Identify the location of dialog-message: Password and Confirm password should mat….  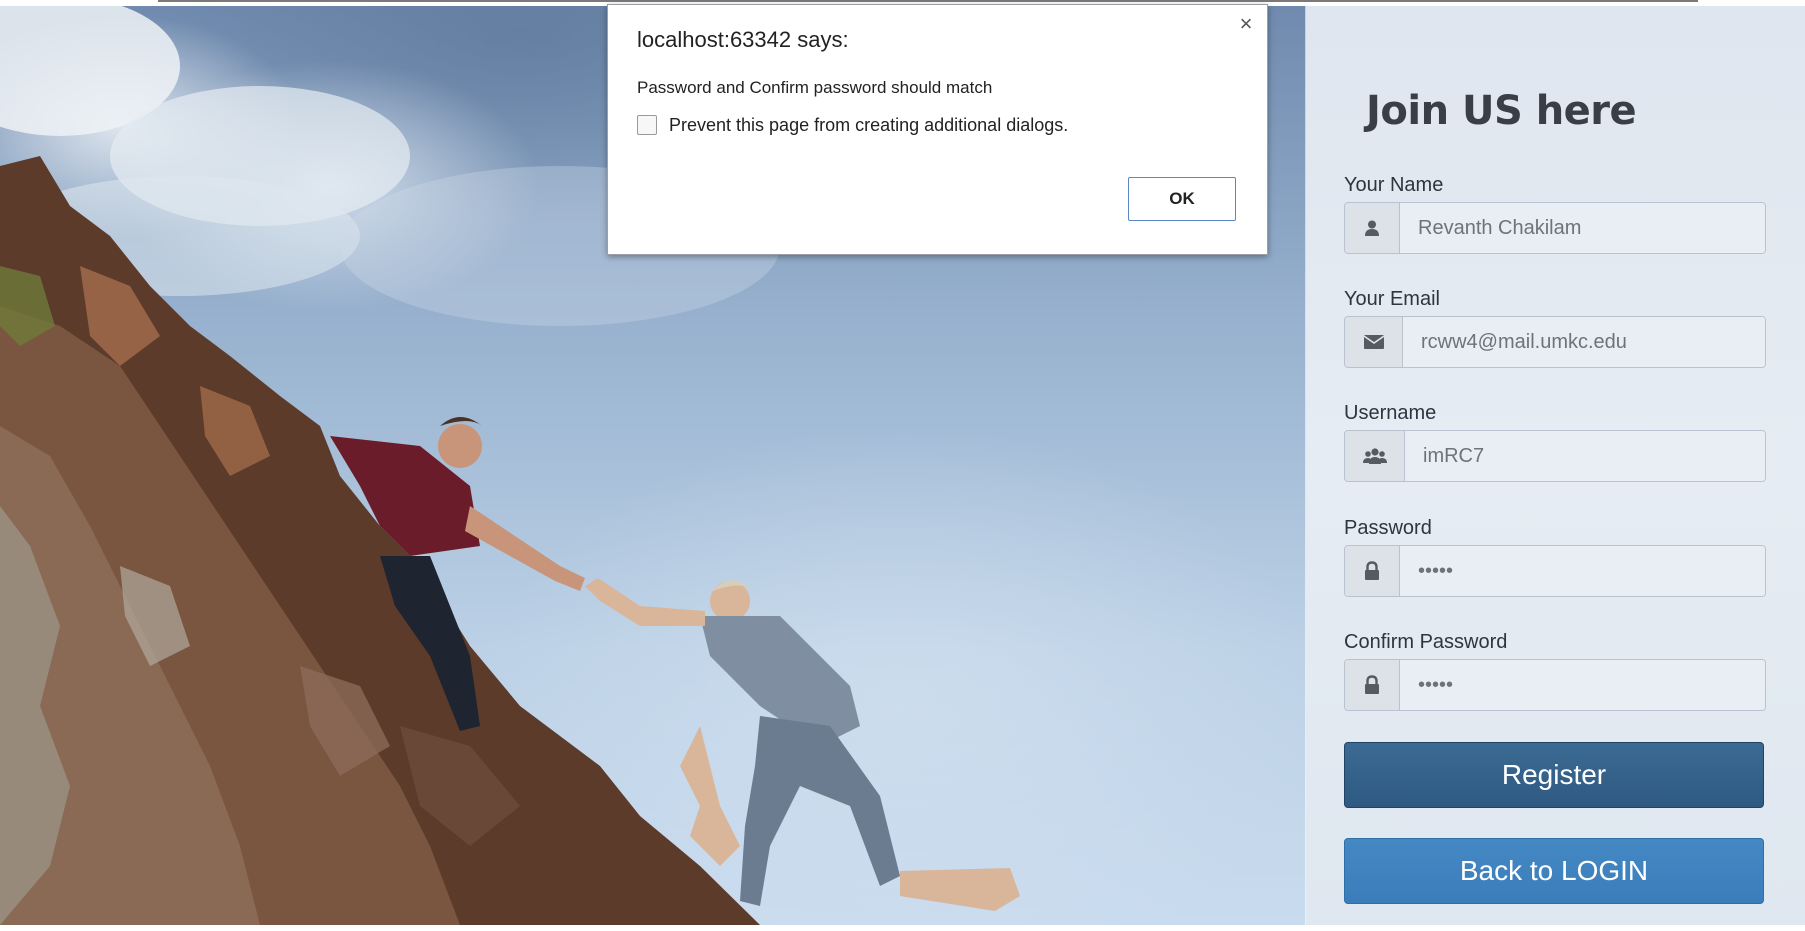
(815, 87).